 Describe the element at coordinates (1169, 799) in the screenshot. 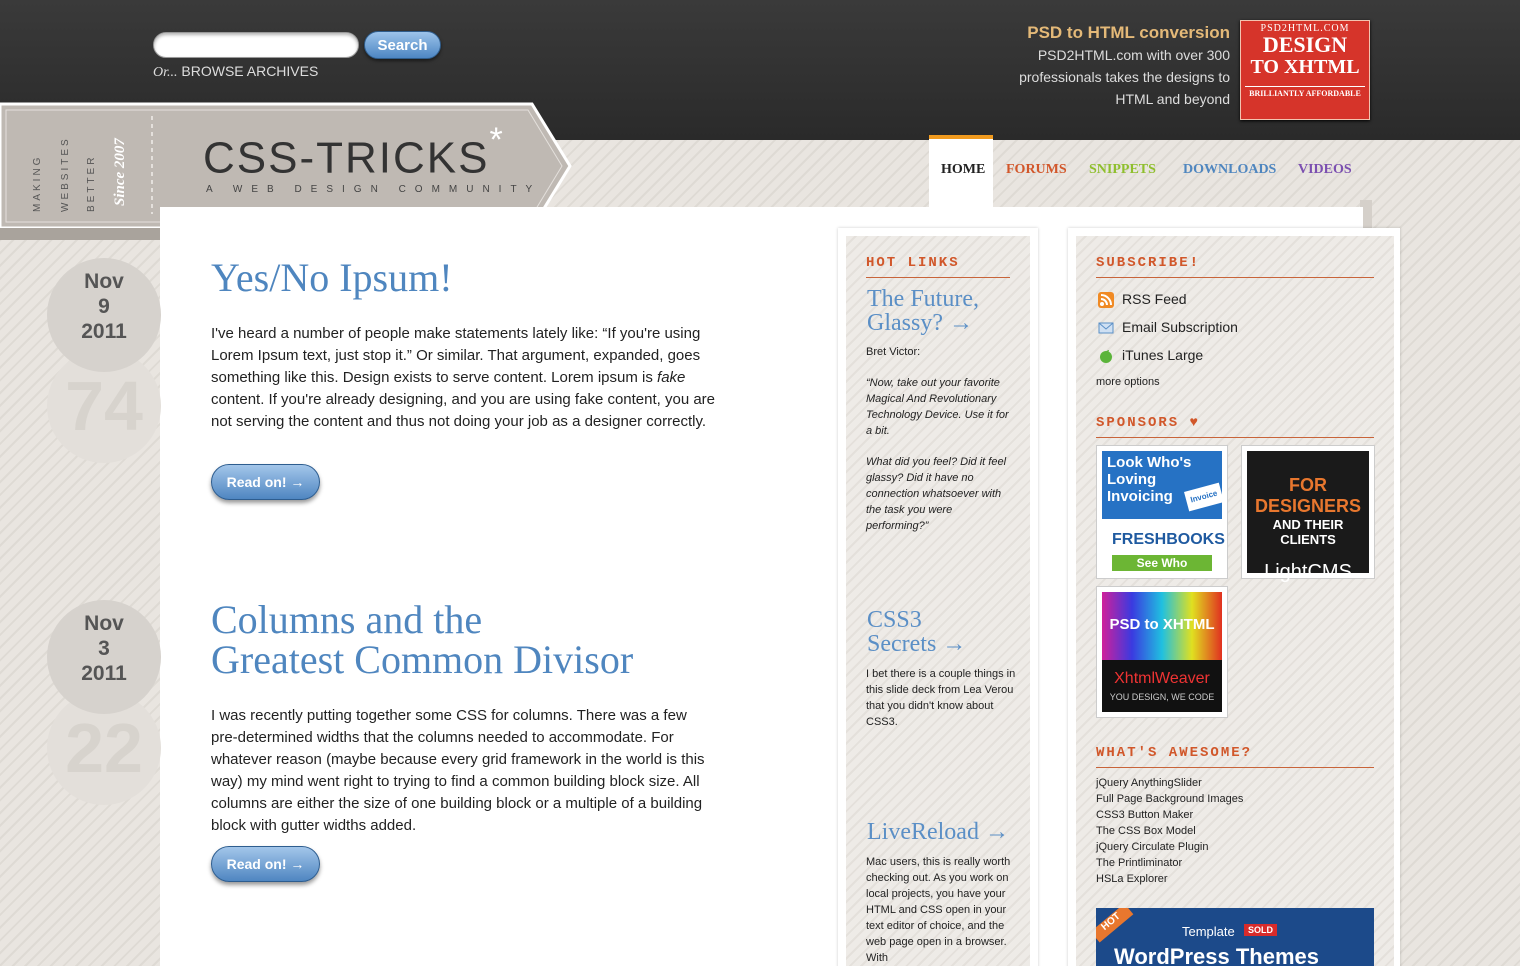

I see `awesome-link: Full Page Background Images` at that location.